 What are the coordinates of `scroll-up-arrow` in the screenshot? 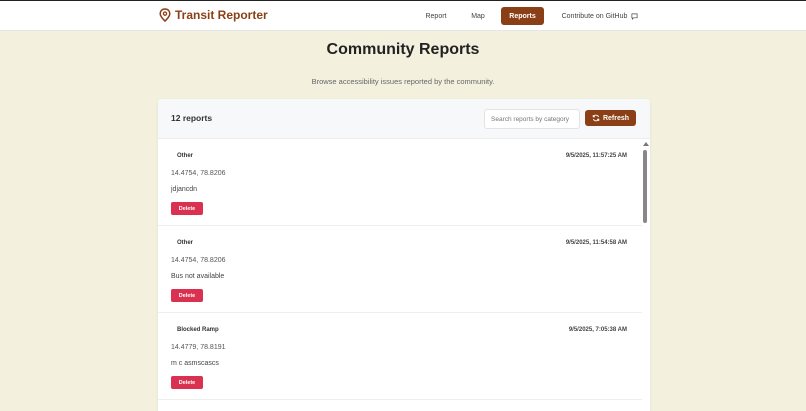 It's located at (646, 144).